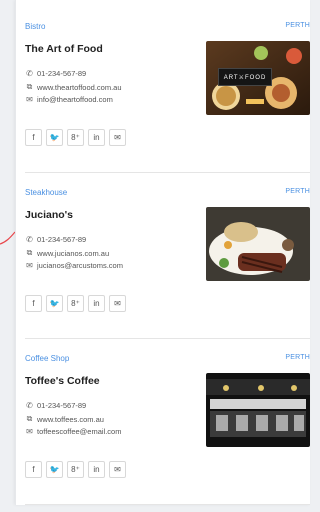 This screenshot has width=320, height=512. I want to click on website-link: www.jucianos.com.au, so click(73, 253).